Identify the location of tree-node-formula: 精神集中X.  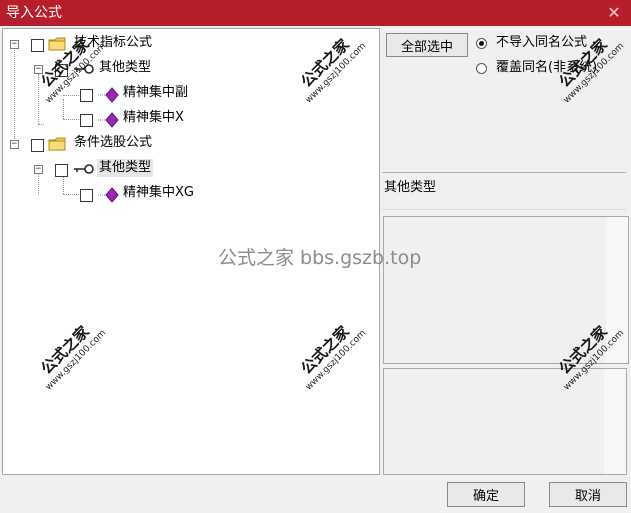
(113, 120).